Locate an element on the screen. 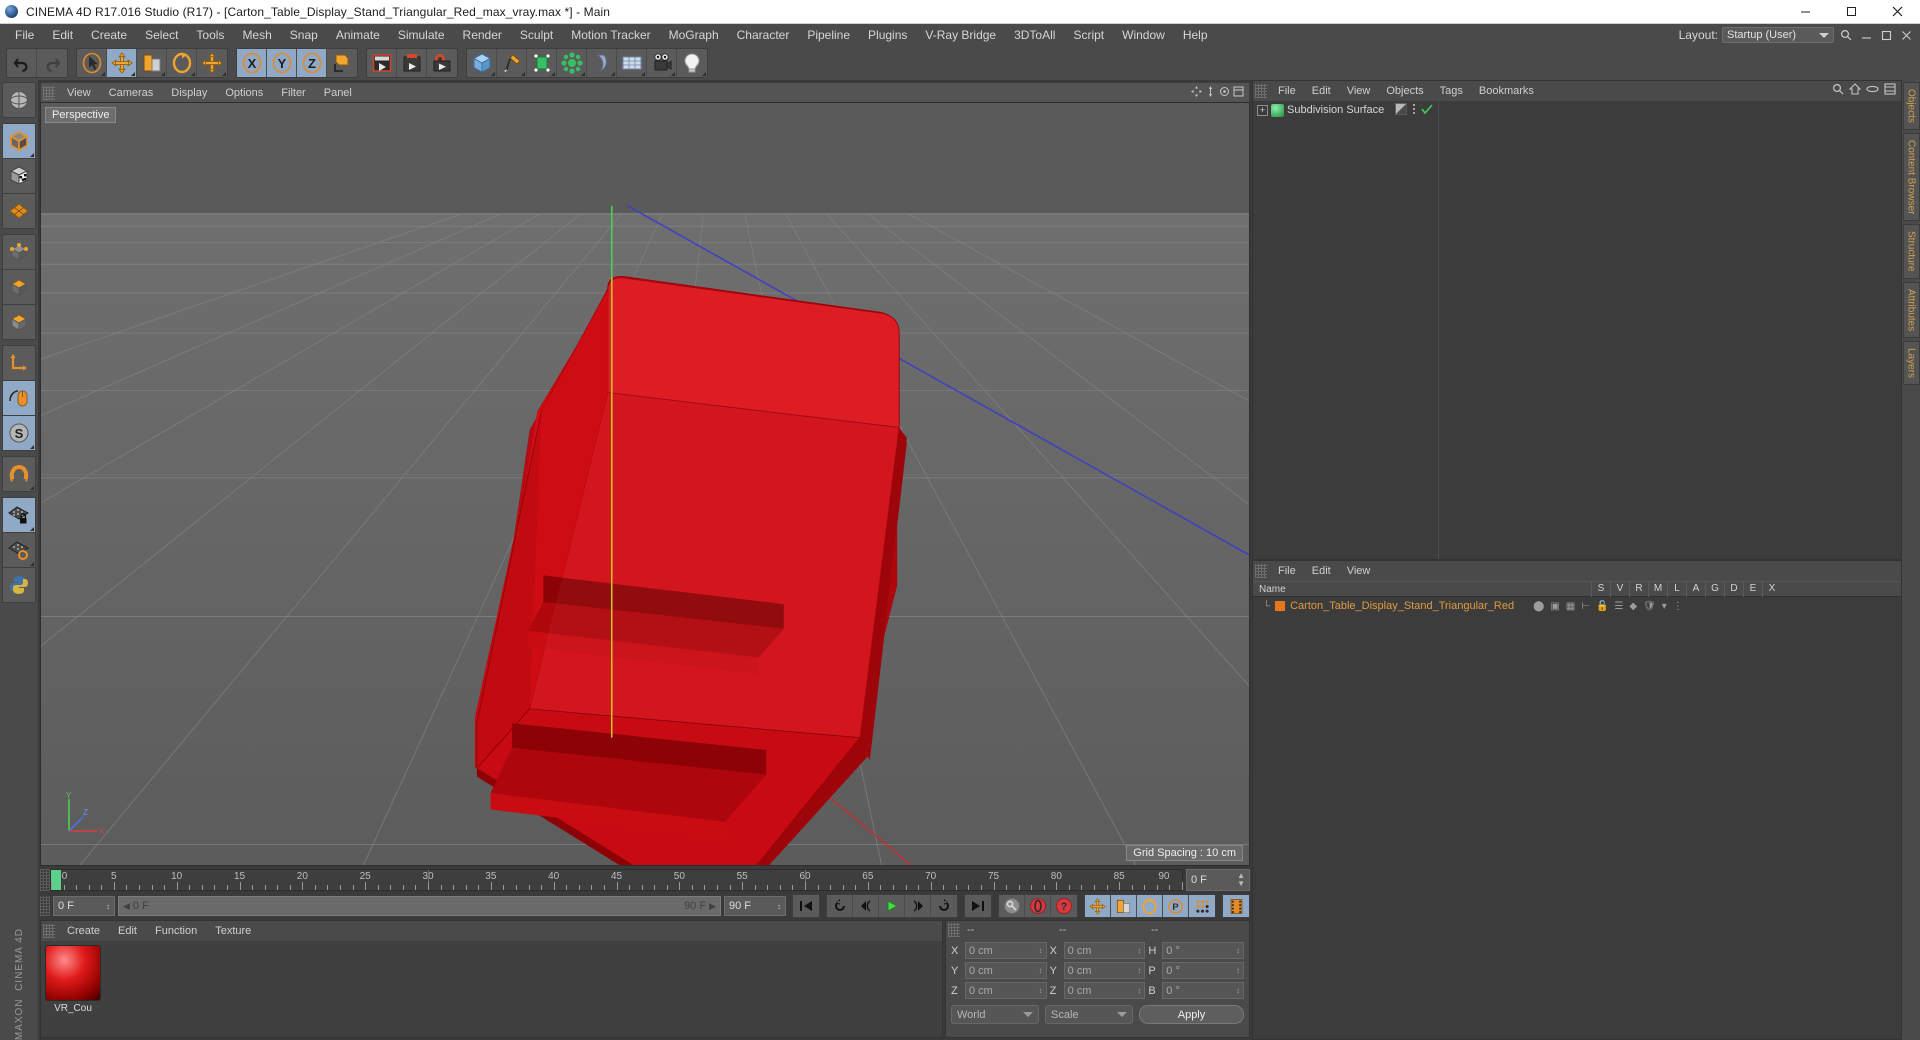  display-tag is located at coordinates (1401, 110).